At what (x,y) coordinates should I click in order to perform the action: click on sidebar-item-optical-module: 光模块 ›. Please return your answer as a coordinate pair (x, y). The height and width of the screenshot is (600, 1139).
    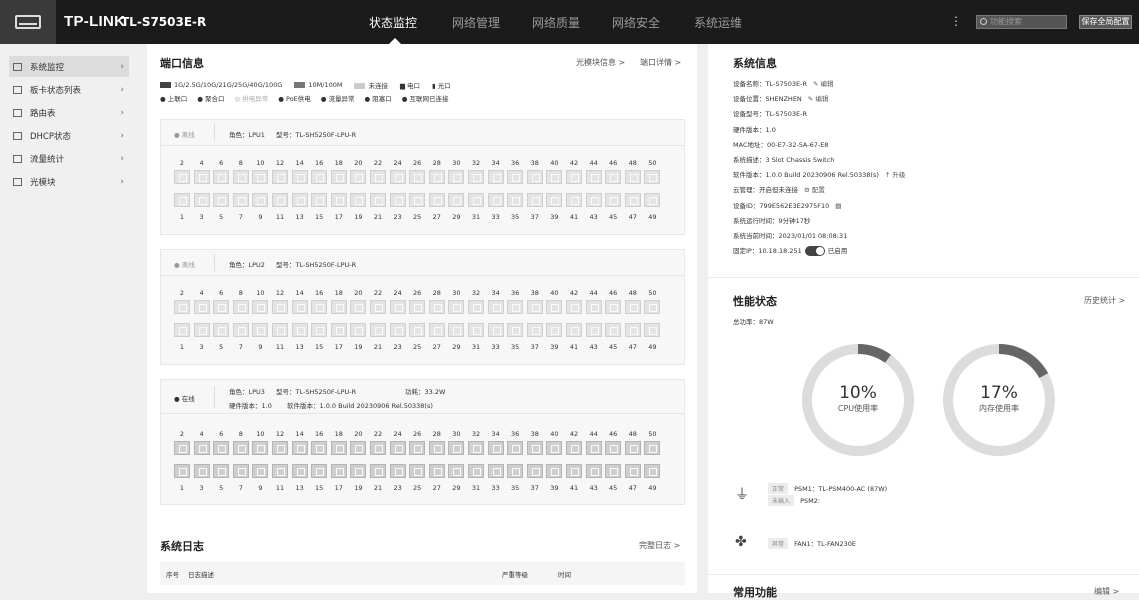
    Looking at the image, I should click on (69, 181).